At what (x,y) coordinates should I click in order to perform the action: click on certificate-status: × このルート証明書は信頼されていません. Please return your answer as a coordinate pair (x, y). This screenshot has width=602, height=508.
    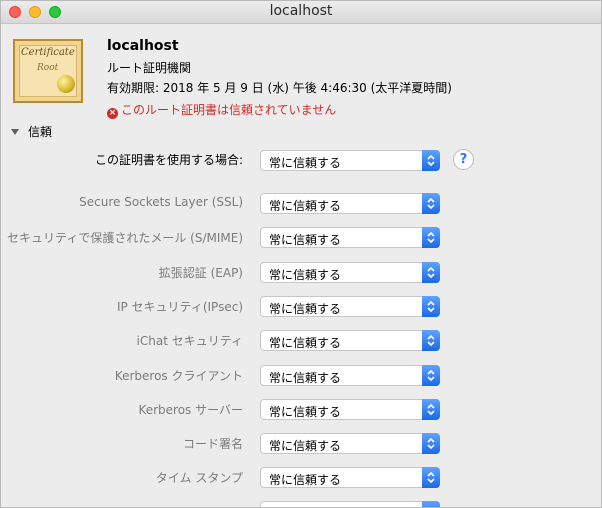
    Looking at the image, I should click on (221, 110).